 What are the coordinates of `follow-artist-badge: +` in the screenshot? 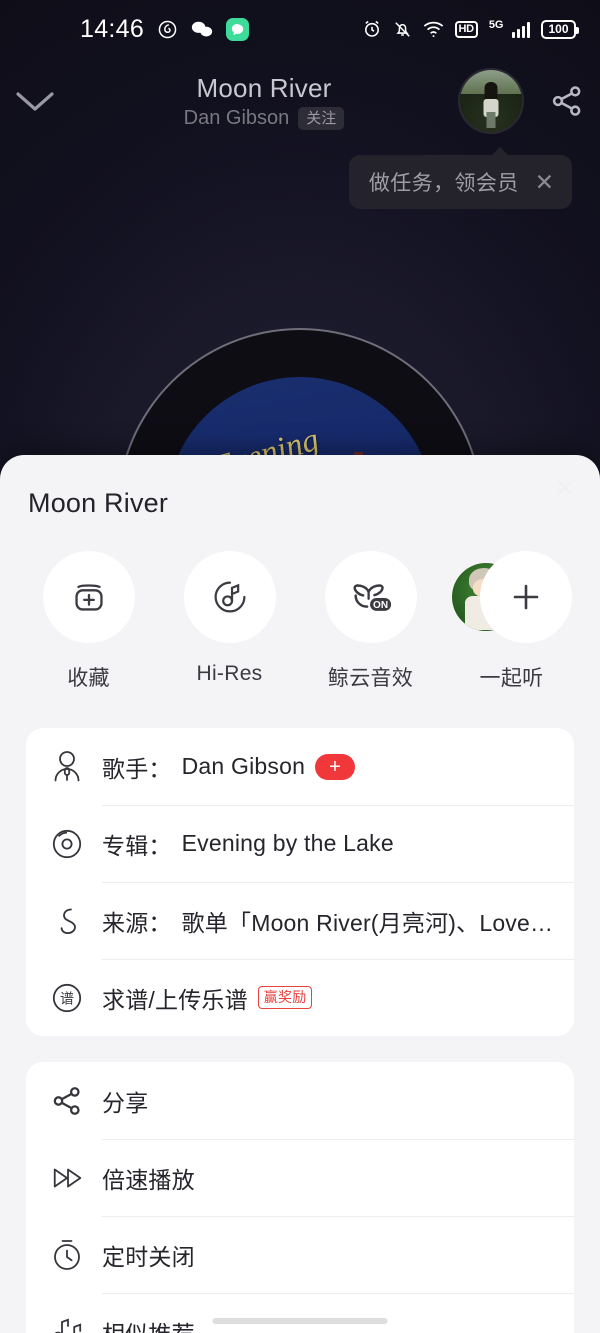 It's located at (335, 766).